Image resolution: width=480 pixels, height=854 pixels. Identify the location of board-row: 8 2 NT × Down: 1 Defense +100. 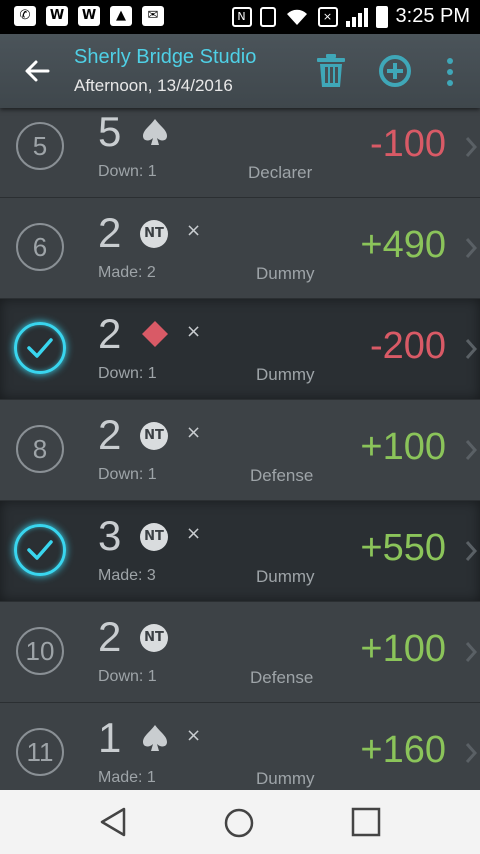
(240, 450).